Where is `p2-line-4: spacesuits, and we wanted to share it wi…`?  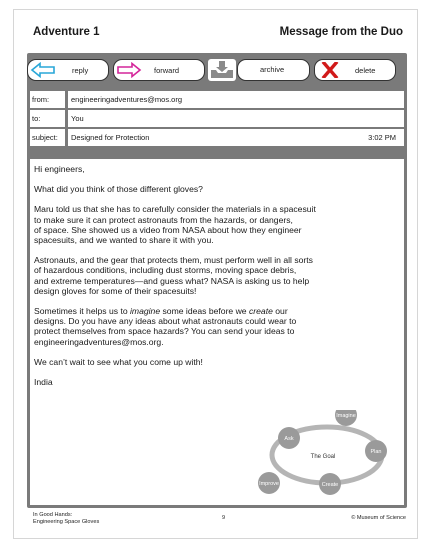 p2-line-4: spacesuits, and we wanted to share it wi… is located at coordinates (124, 240).